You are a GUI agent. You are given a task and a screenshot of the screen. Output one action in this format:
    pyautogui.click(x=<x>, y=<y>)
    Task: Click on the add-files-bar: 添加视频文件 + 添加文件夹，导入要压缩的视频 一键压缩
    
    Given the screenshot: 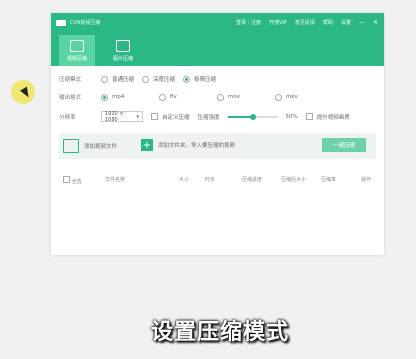 What is the action you would take?
    pyautogui.click(x=217, y=146)
    